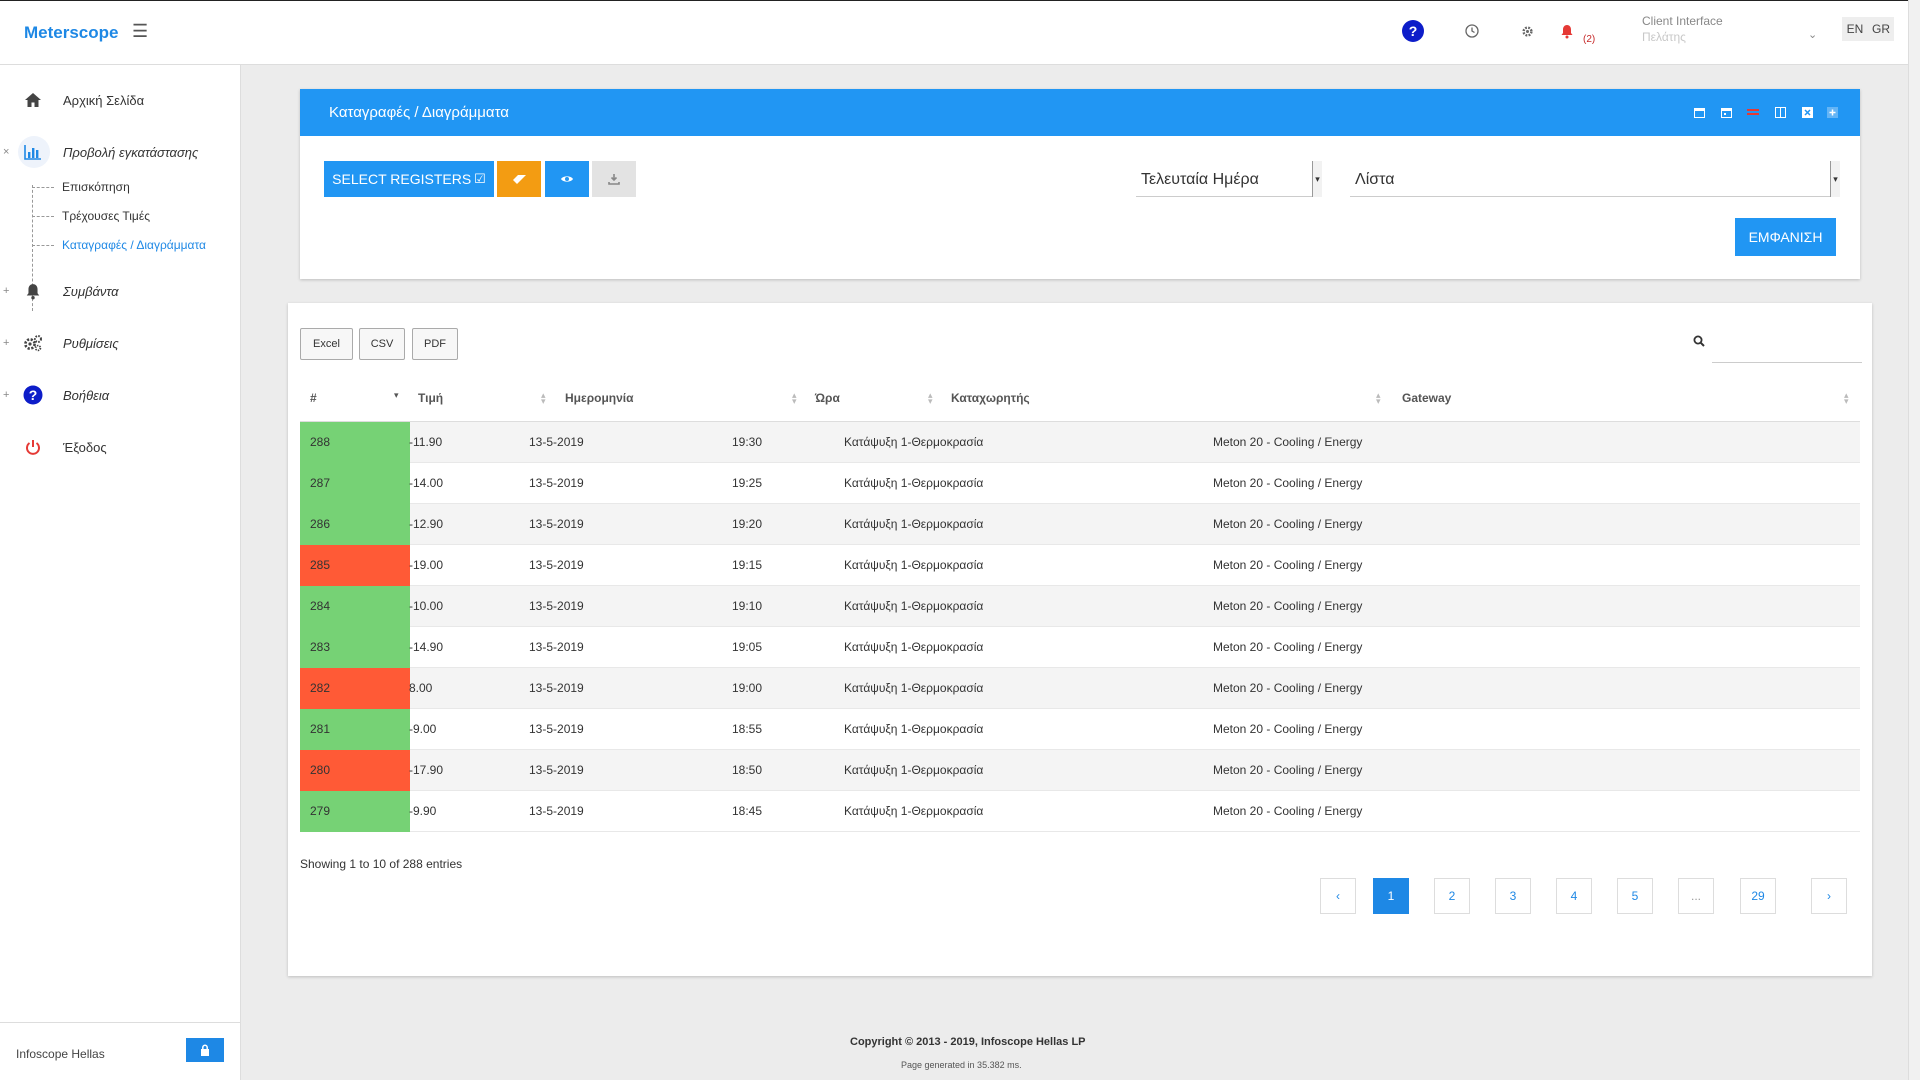 The width and height of the screenshot is (1920, 1080). What do you see at coordinates (320, 647) in the screenshot?
I see `cell-id: 283` at bounding box center [320, 647].